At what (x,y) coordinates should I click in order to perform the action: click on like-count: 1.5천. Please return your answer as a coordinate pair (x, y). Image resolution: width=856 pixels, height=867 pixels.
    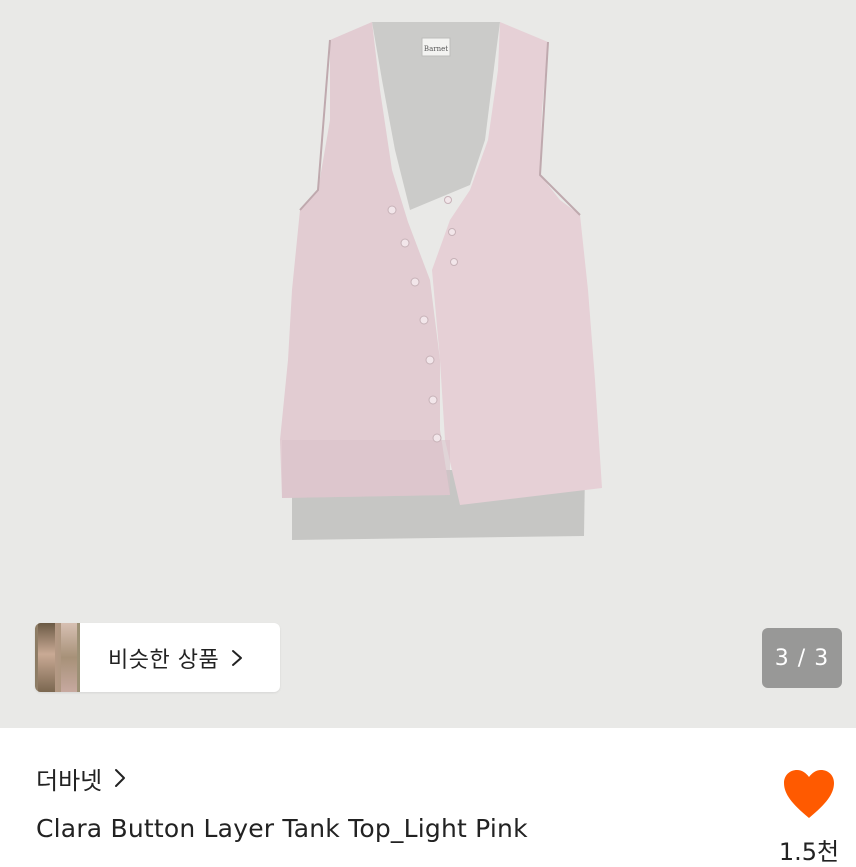
    Looking at the image, I should click on (809, 852).